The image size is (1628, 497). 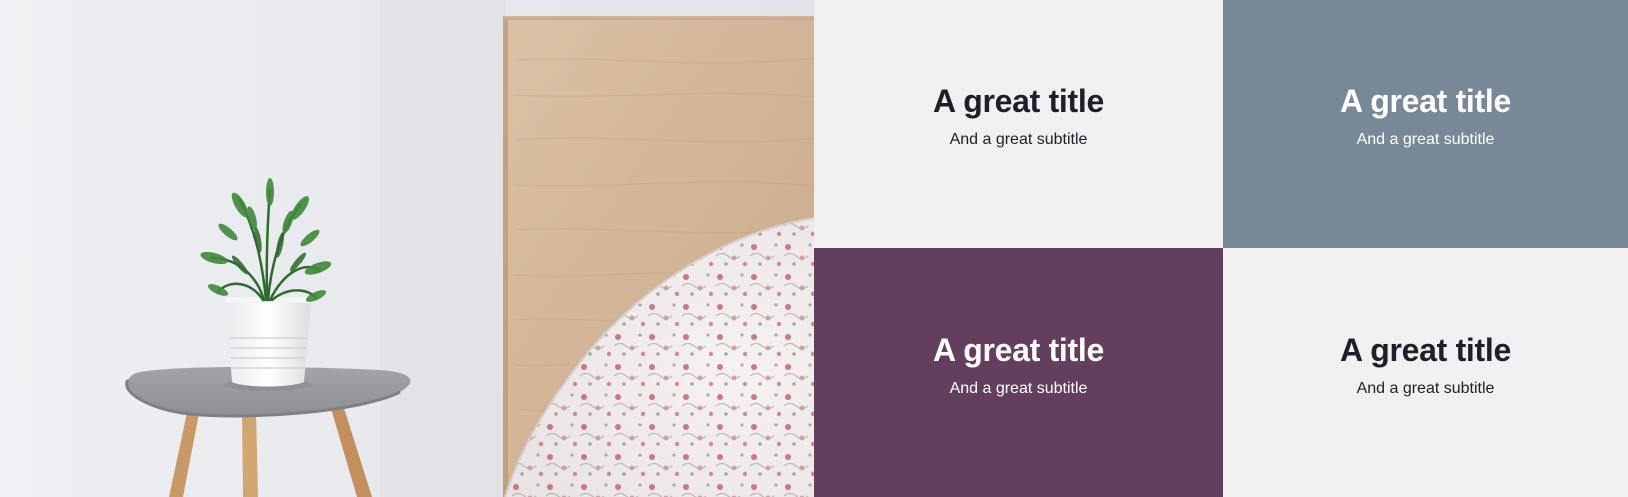 What do you see at coordinates (1425, 372) in the screenshot?
I see `feature-tile-4: A great title And a great subtitle` at bounding box center [1425, 372].